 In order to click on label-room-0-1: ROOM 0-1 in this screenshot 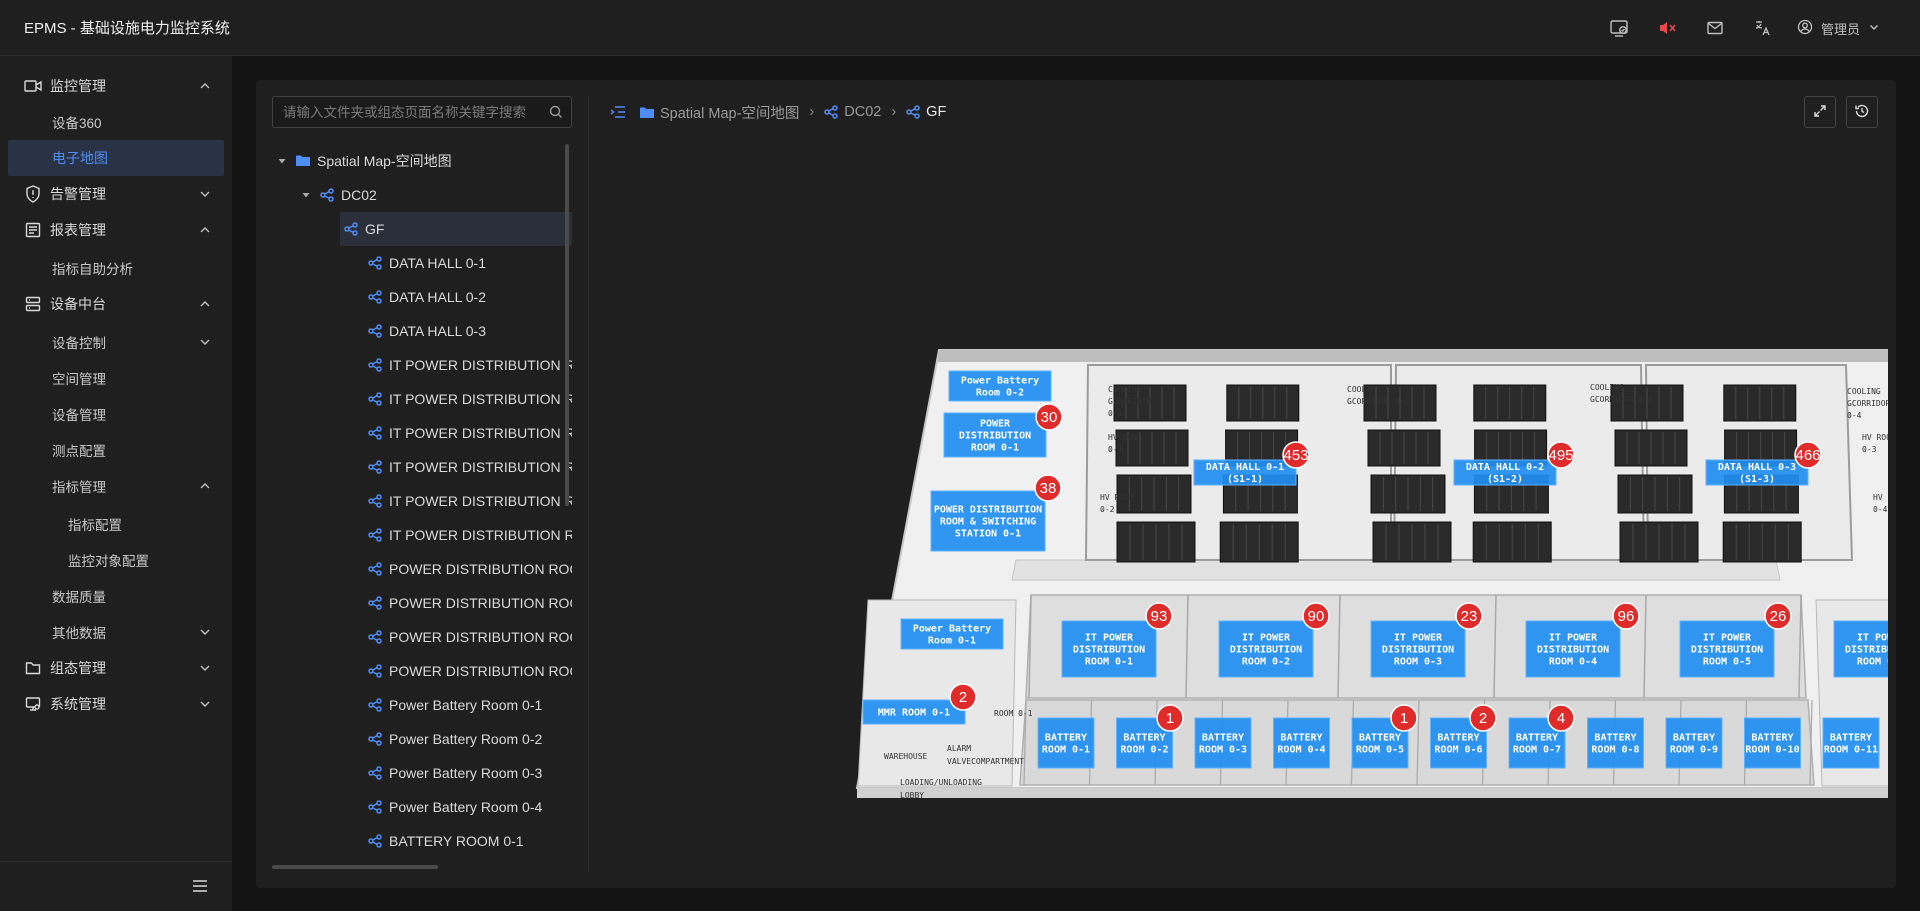, I will do `click(1013, 713)`.